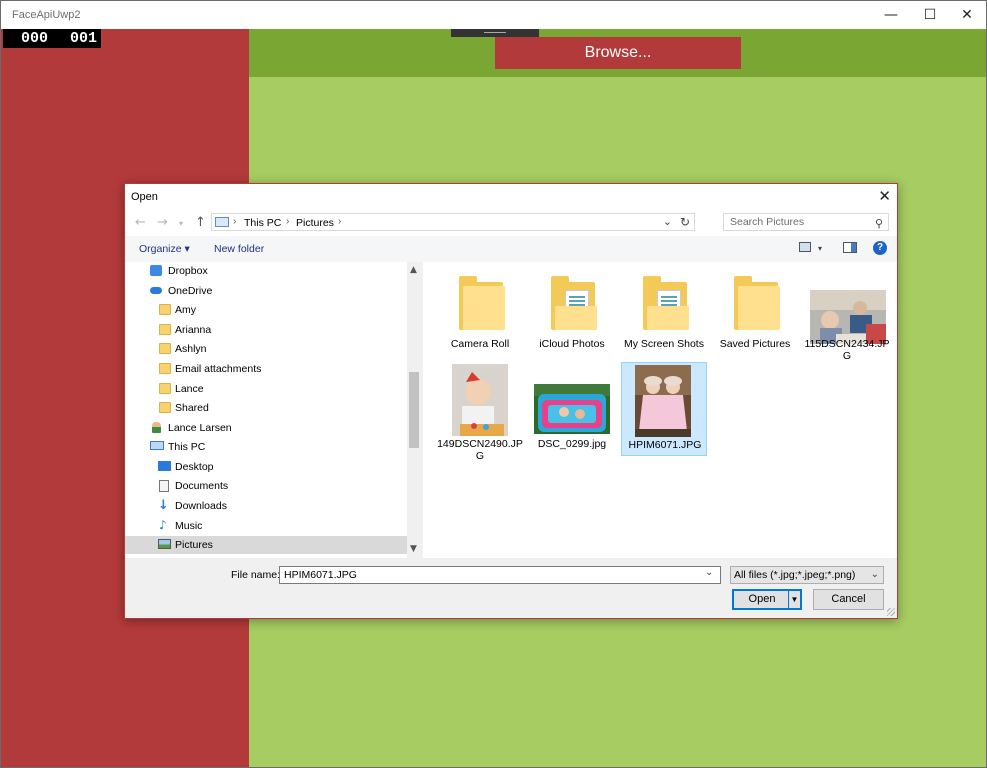 The width and height of the screenshot is (987, 768). What do you see at coordinates (665, 445) in the screenshot?
I see `file-label: HPIM6071.JPG` at bounding box center [665, 445].